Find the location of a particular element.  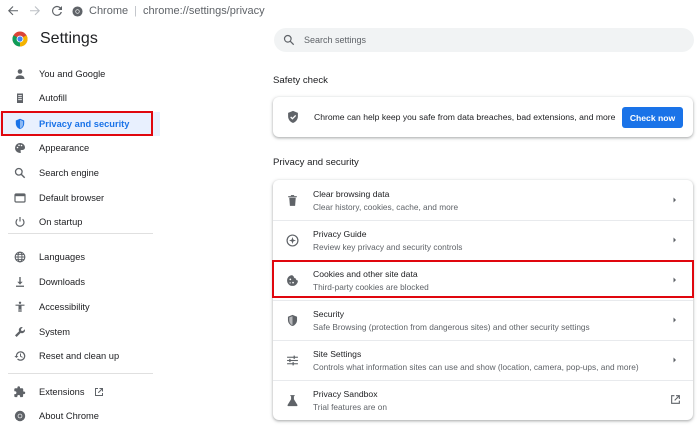

sidebar-item-you-and-google: You and Google is located at coordinates (80, 74).